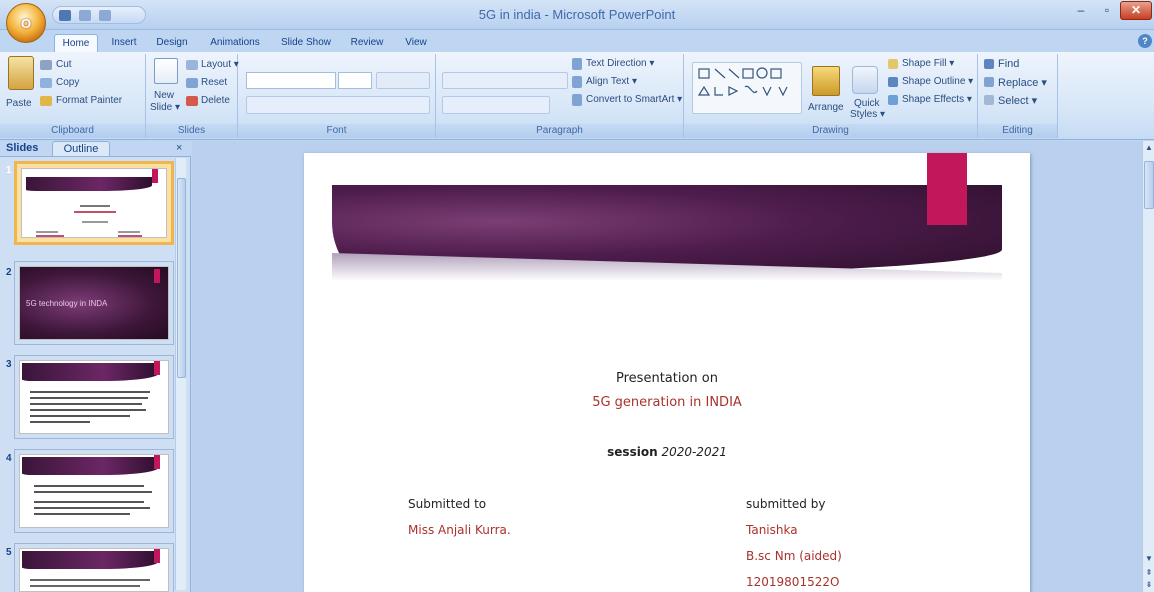 This screenshot has width=1154, height=592. What do you see at coordinates (826, 81) in the screenshot?
I see `arrange-icon` at bounding box center [826, 81].